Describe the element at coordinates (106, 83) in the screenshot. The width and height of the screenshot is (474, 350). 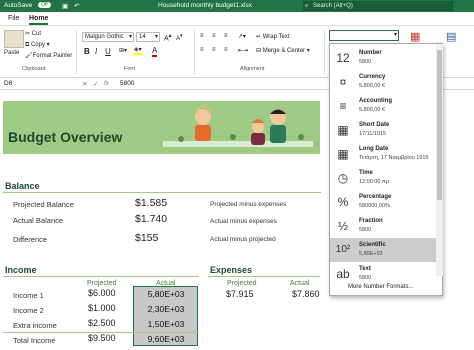
I see `function-icon: fx` at that location.